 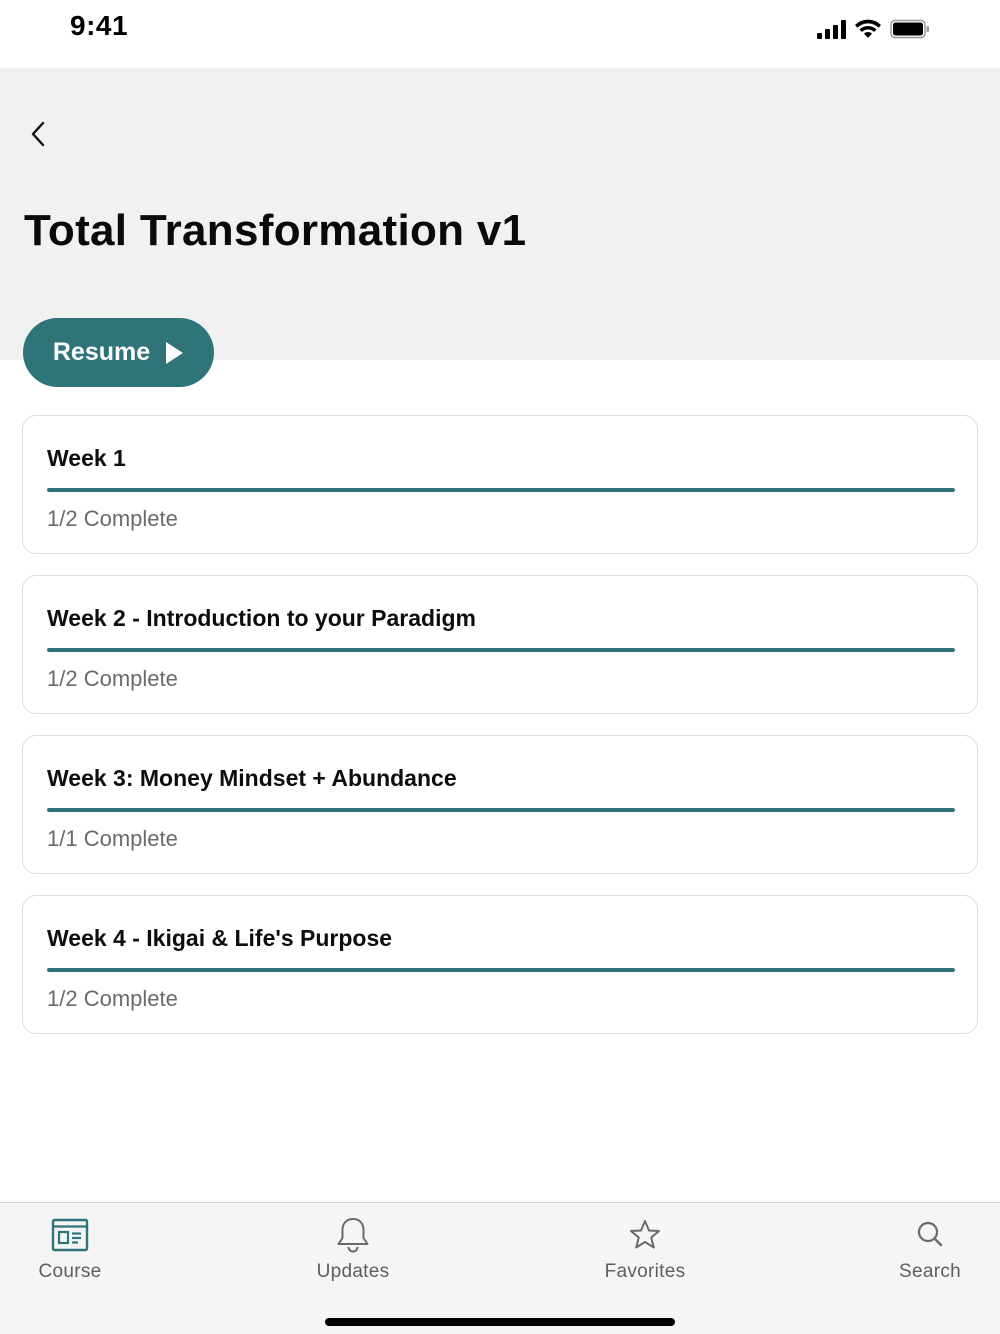 What do you see at coordinates (112, 838) in the screenshot?
I see `week-status: 1/1 Complete` at bounding box center [112, 838].